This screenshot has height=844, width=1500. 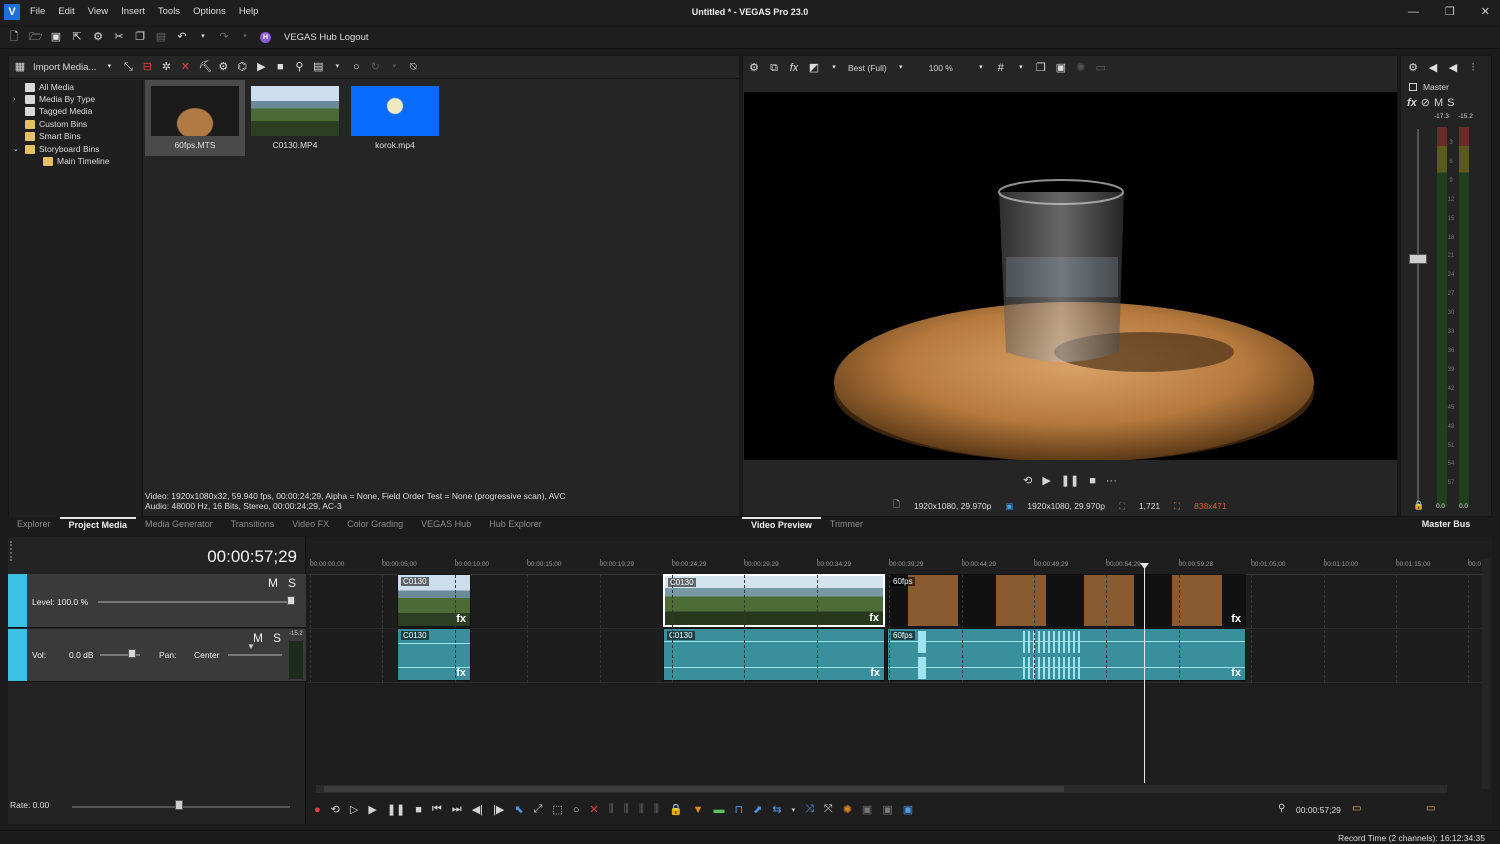 I want to click on overlays-dropdown-icon: ▾, so click(x=1021, y=68).